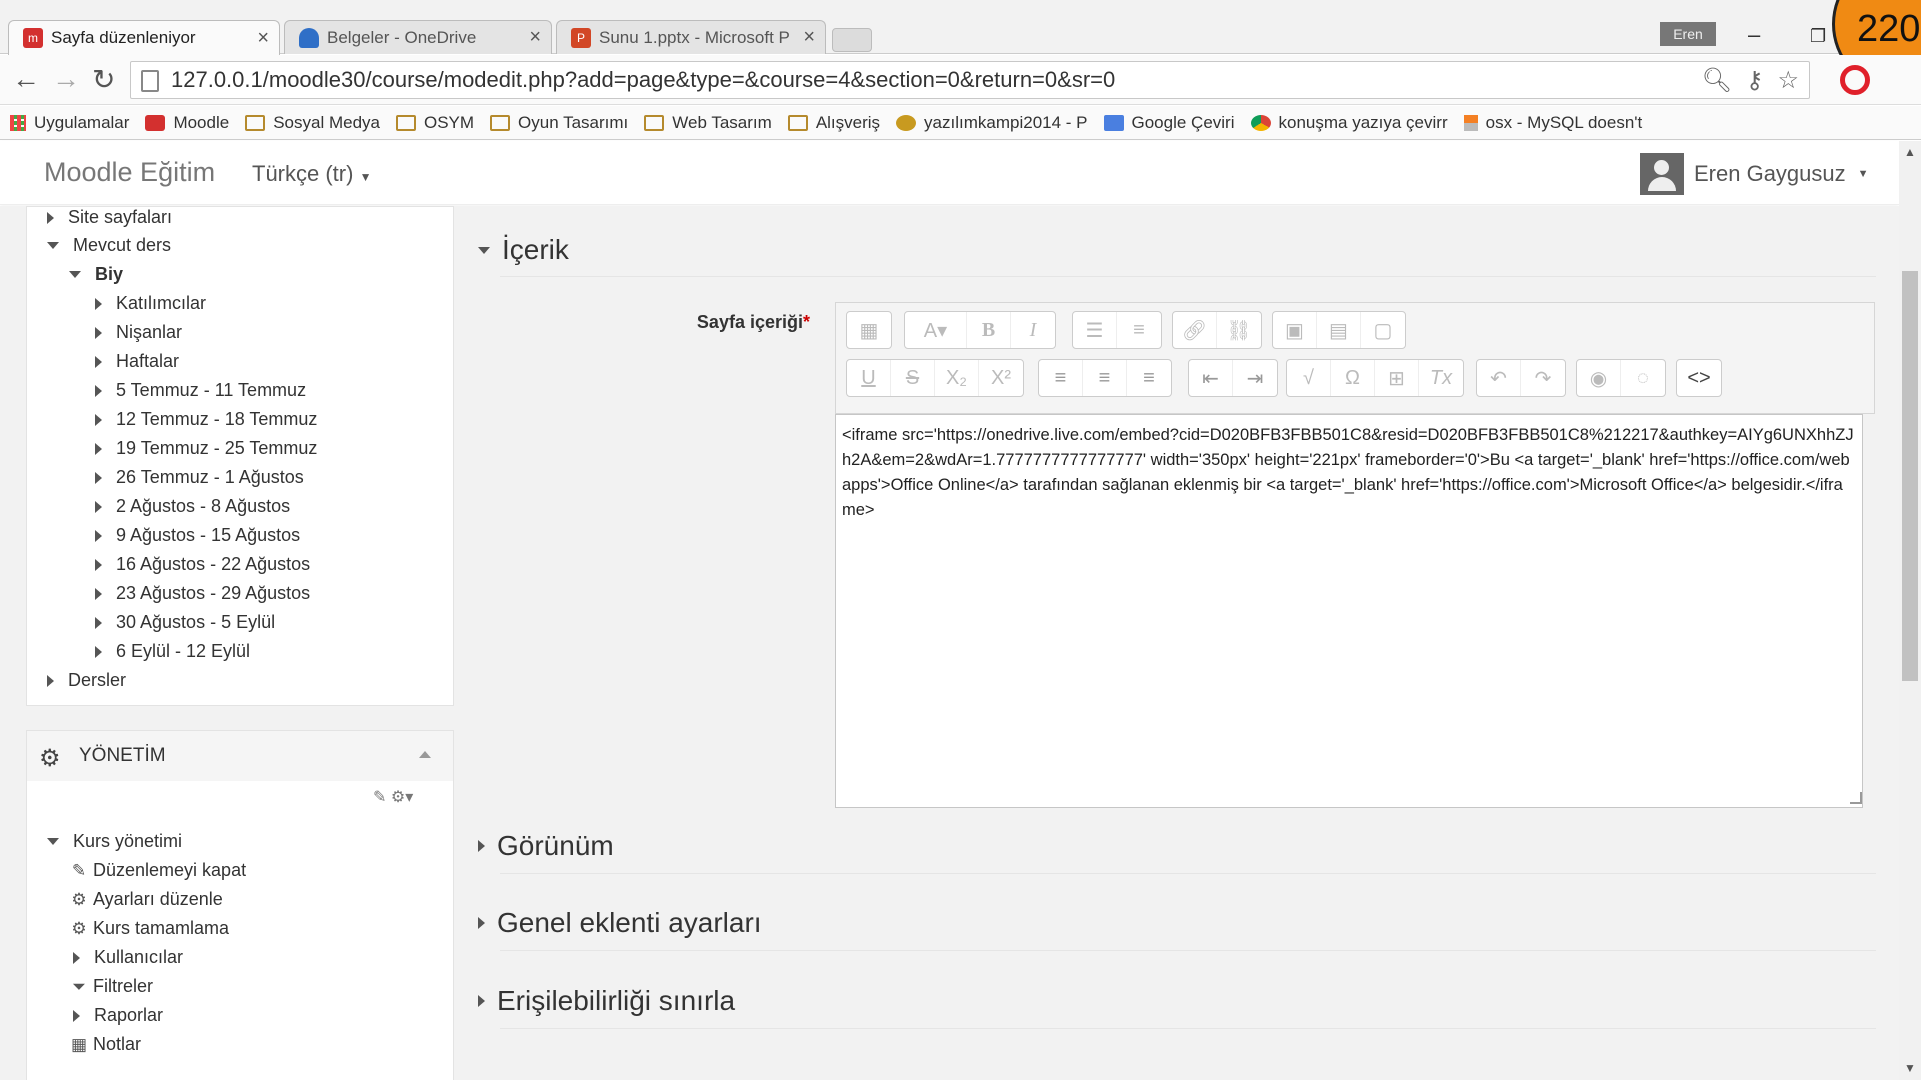  What do you see at coordinates (1754, 35) in the screenshot?
I see `minimize-icon: –` at bounding box center [1754, 35].